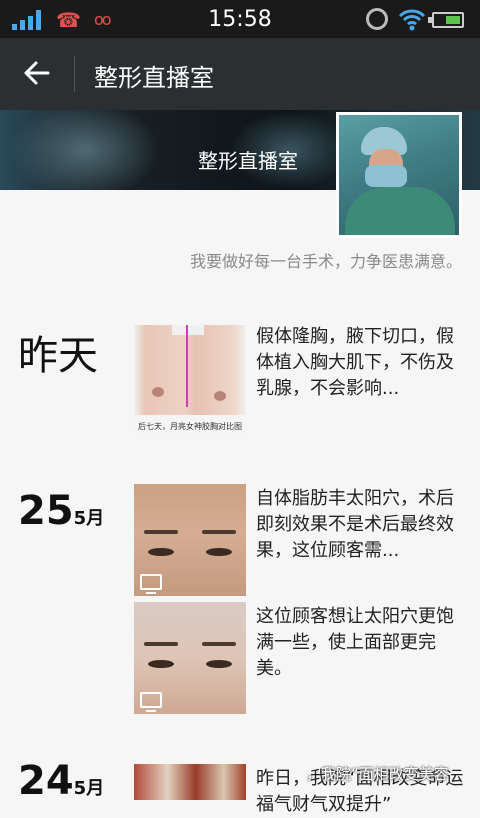  Describe the element at coordinates (190, 381) in the screenshot. I see `post-thumbnail: 后七天，月亮女神胶胸对比图` at that location.